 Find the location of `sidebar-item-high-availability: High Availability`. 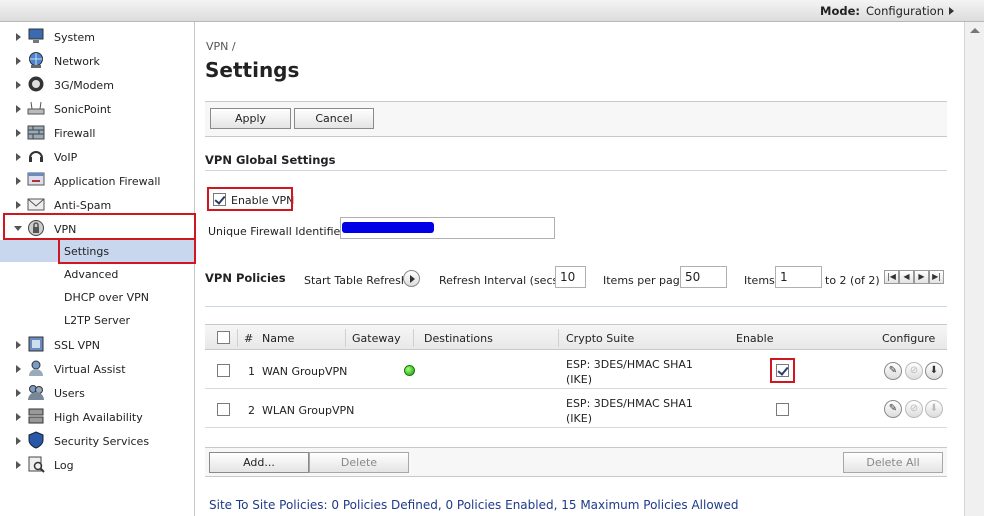

sidebar-item-high-availability: High Availability is located at coordinates (97, 417).